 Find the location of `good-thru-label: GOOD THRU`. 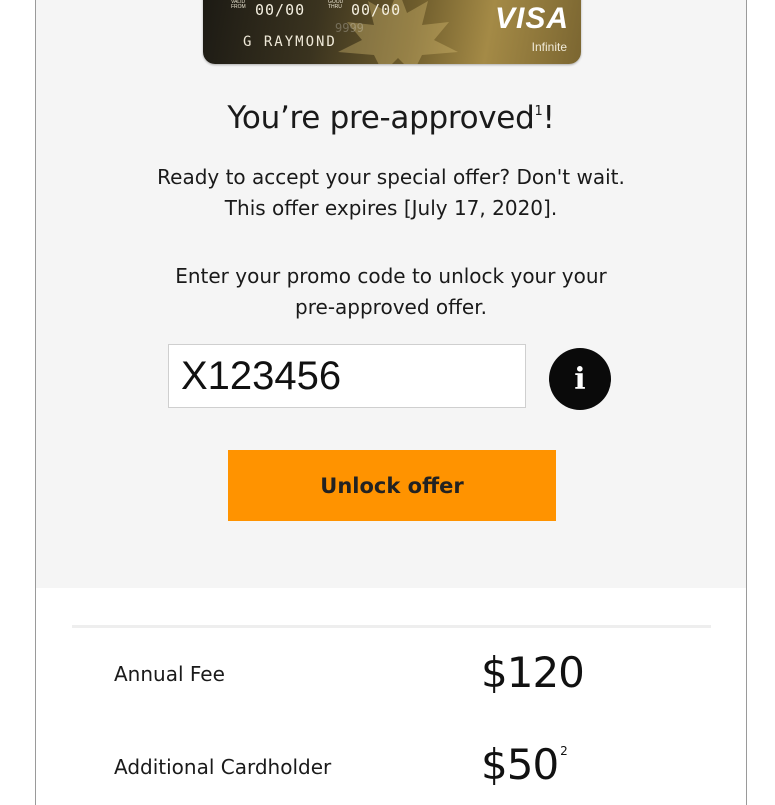

good-thru-label: GOOD THRU is located at coordinates (336, 5).